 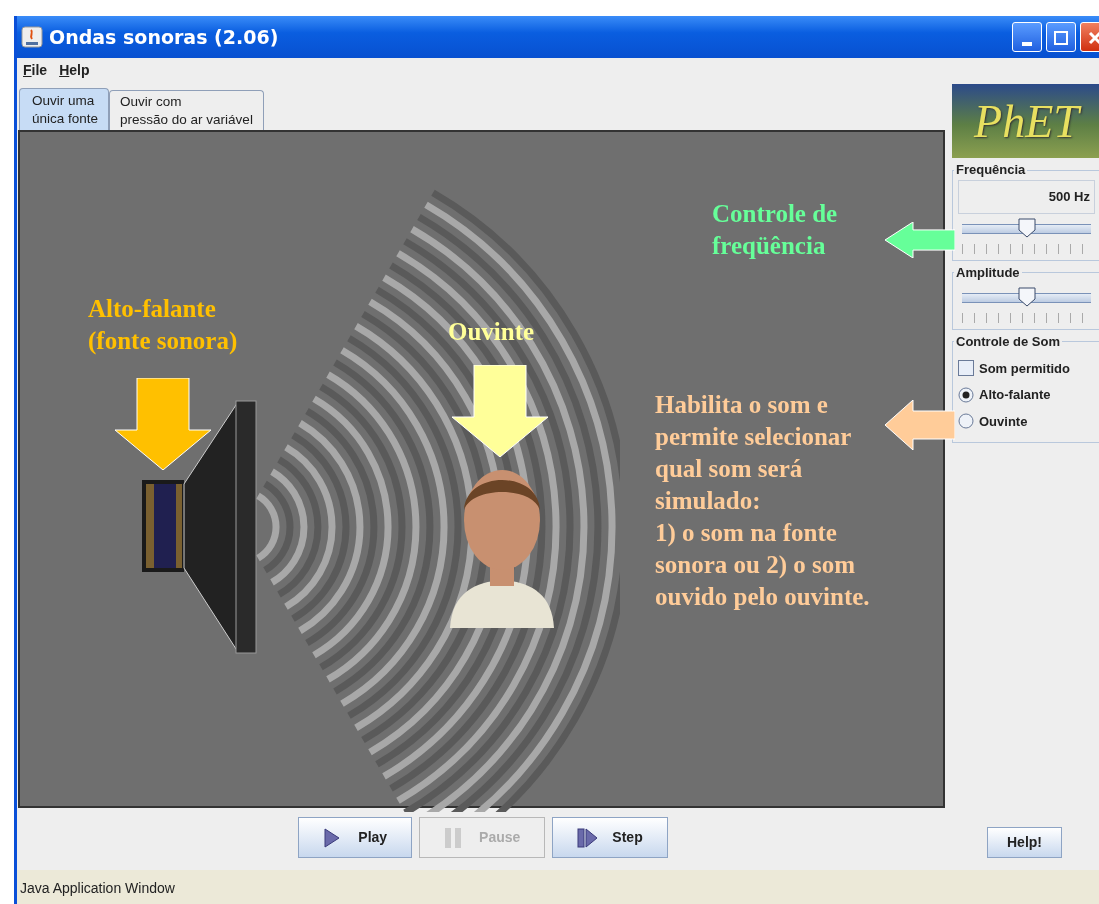 What do you see at coordinates (35, 70) in the screenshot?
I see `menu-item: File` at bounding box center [35, 70].